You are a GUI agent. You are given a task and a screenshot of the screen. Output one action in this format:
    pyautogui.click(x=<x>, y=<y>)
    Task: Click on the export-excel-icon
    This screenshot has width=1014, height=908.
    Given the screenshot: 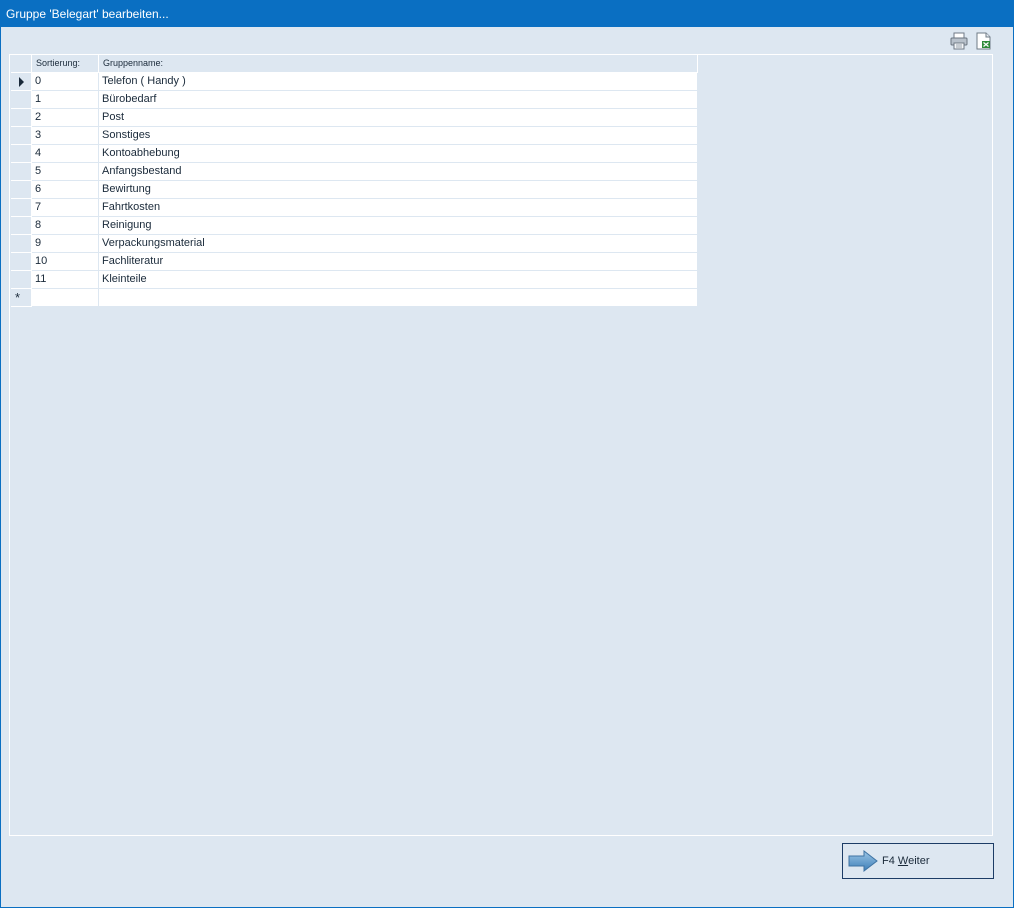 What is the action you would take?
    pyautogui.click(x=983, y=41)
    